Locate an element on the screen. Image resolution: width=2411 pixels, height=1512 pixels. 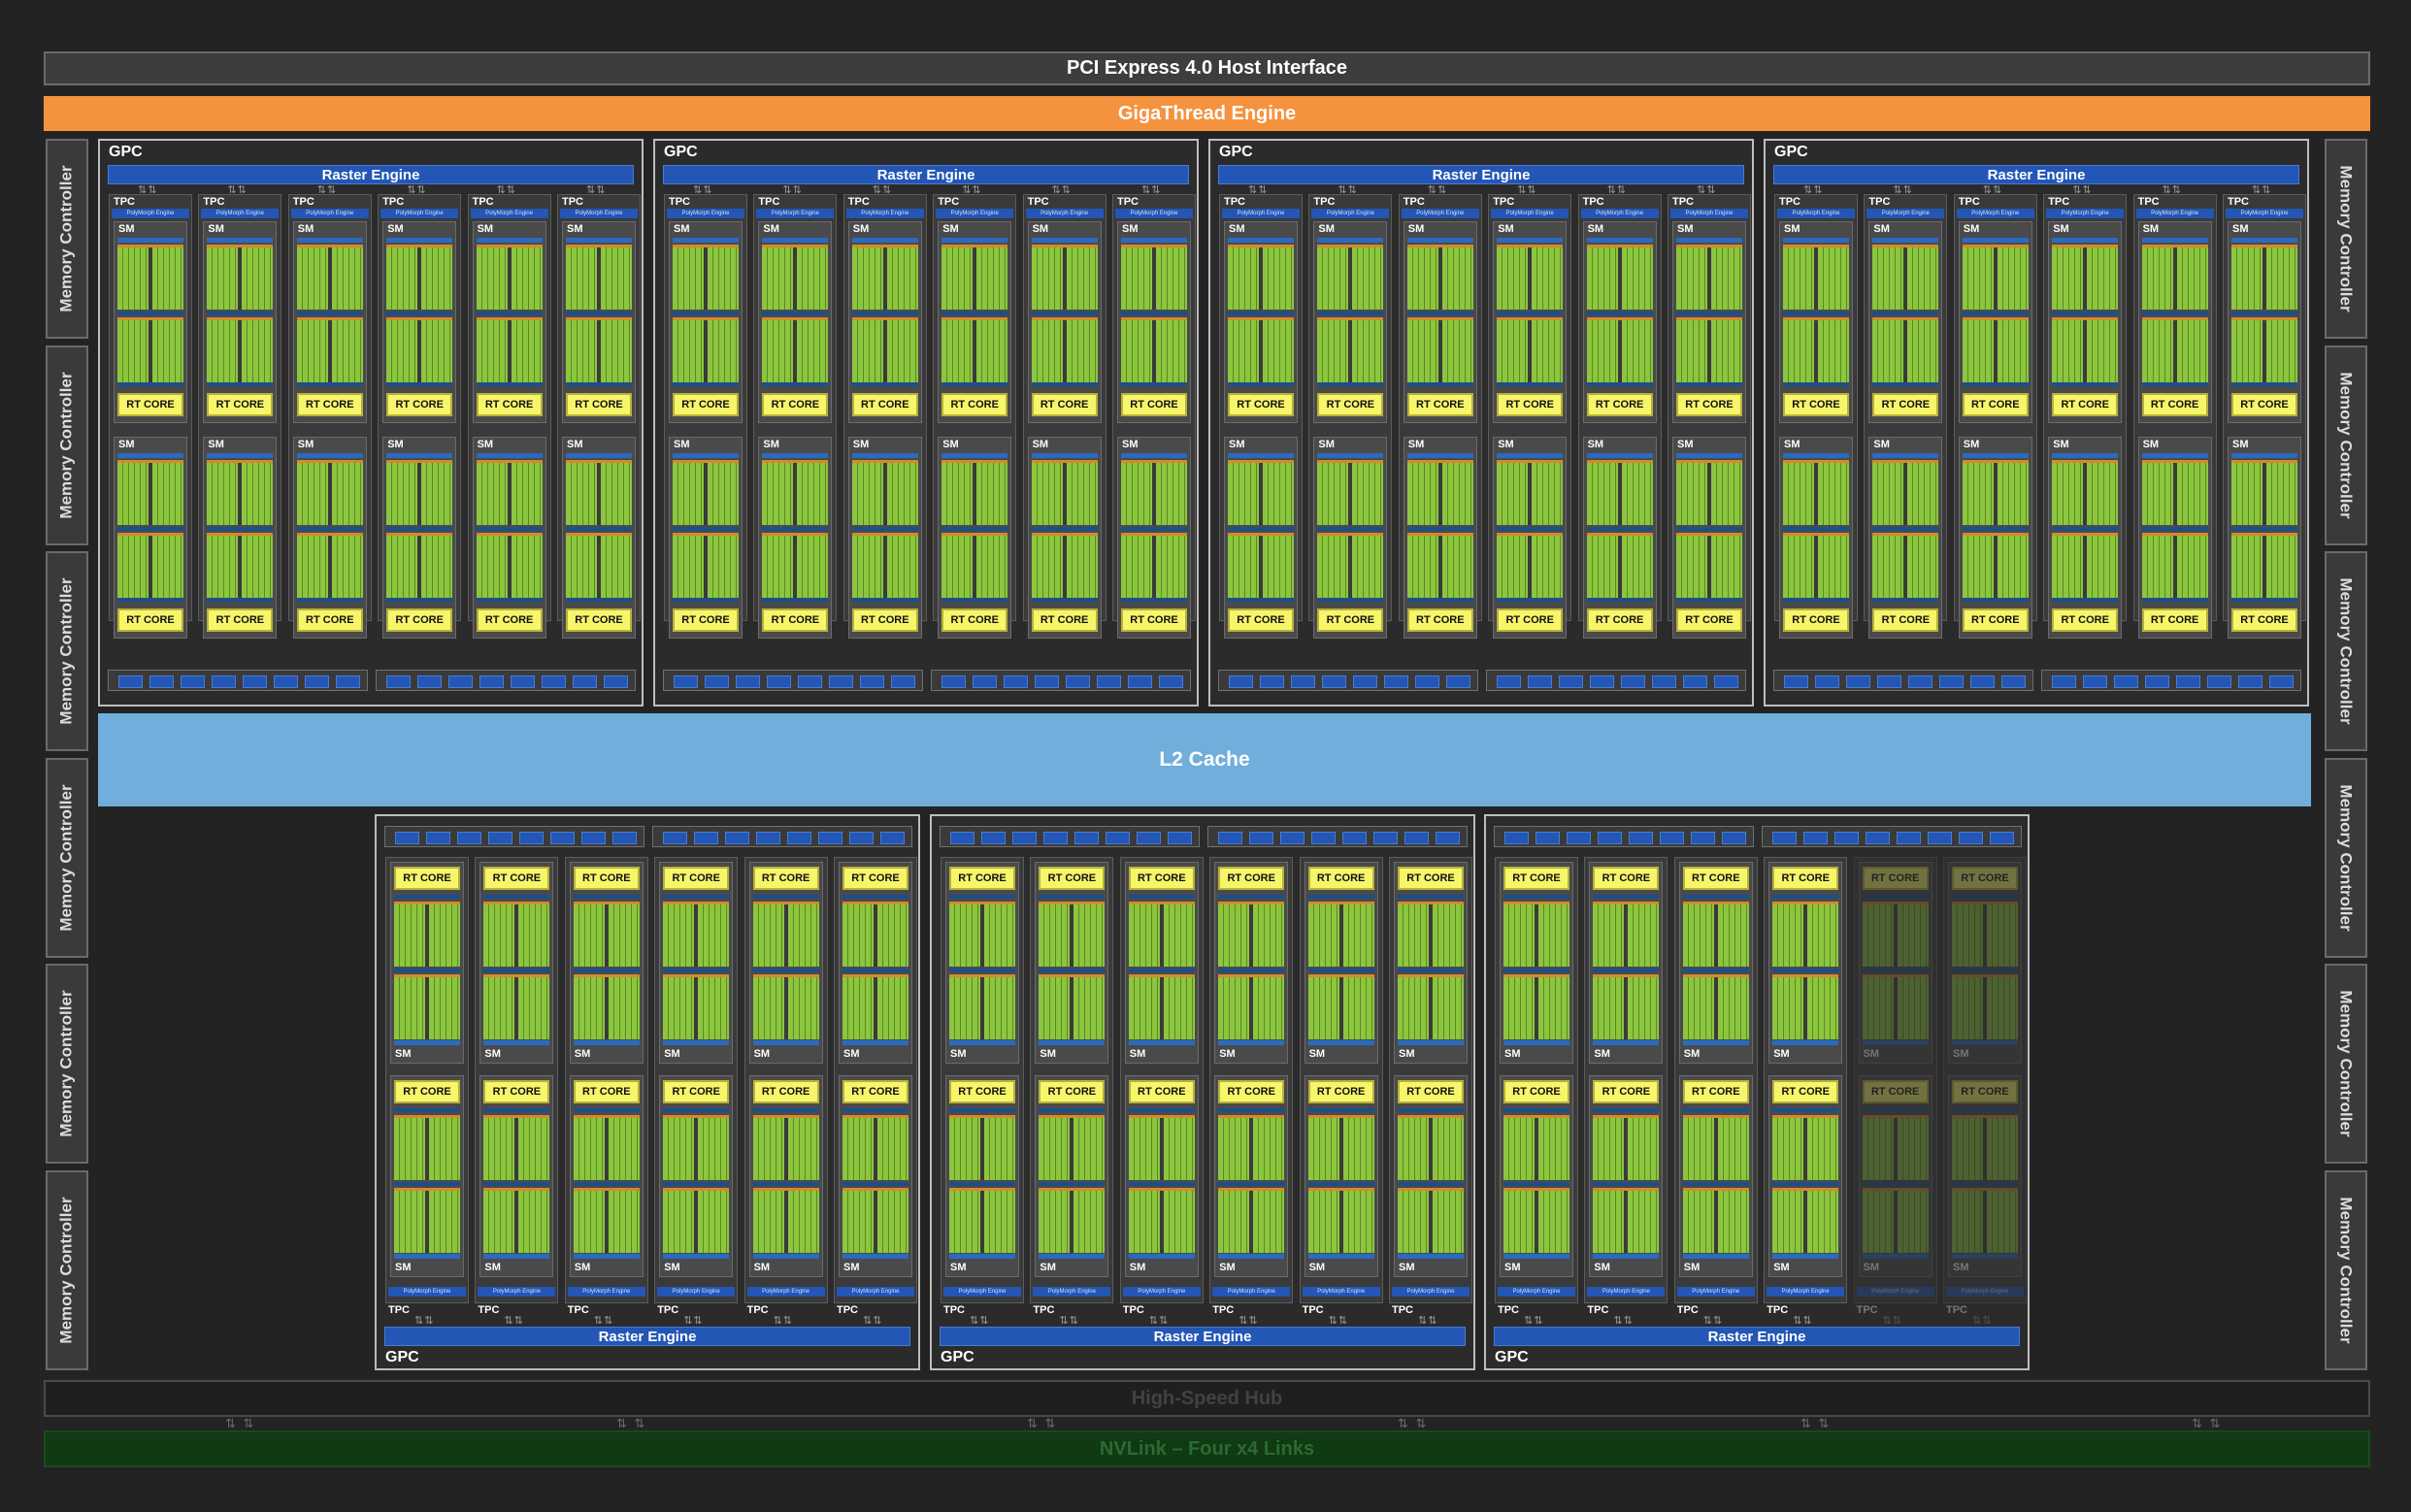
cache-bank-strip is located at coordinates (1061, 680).